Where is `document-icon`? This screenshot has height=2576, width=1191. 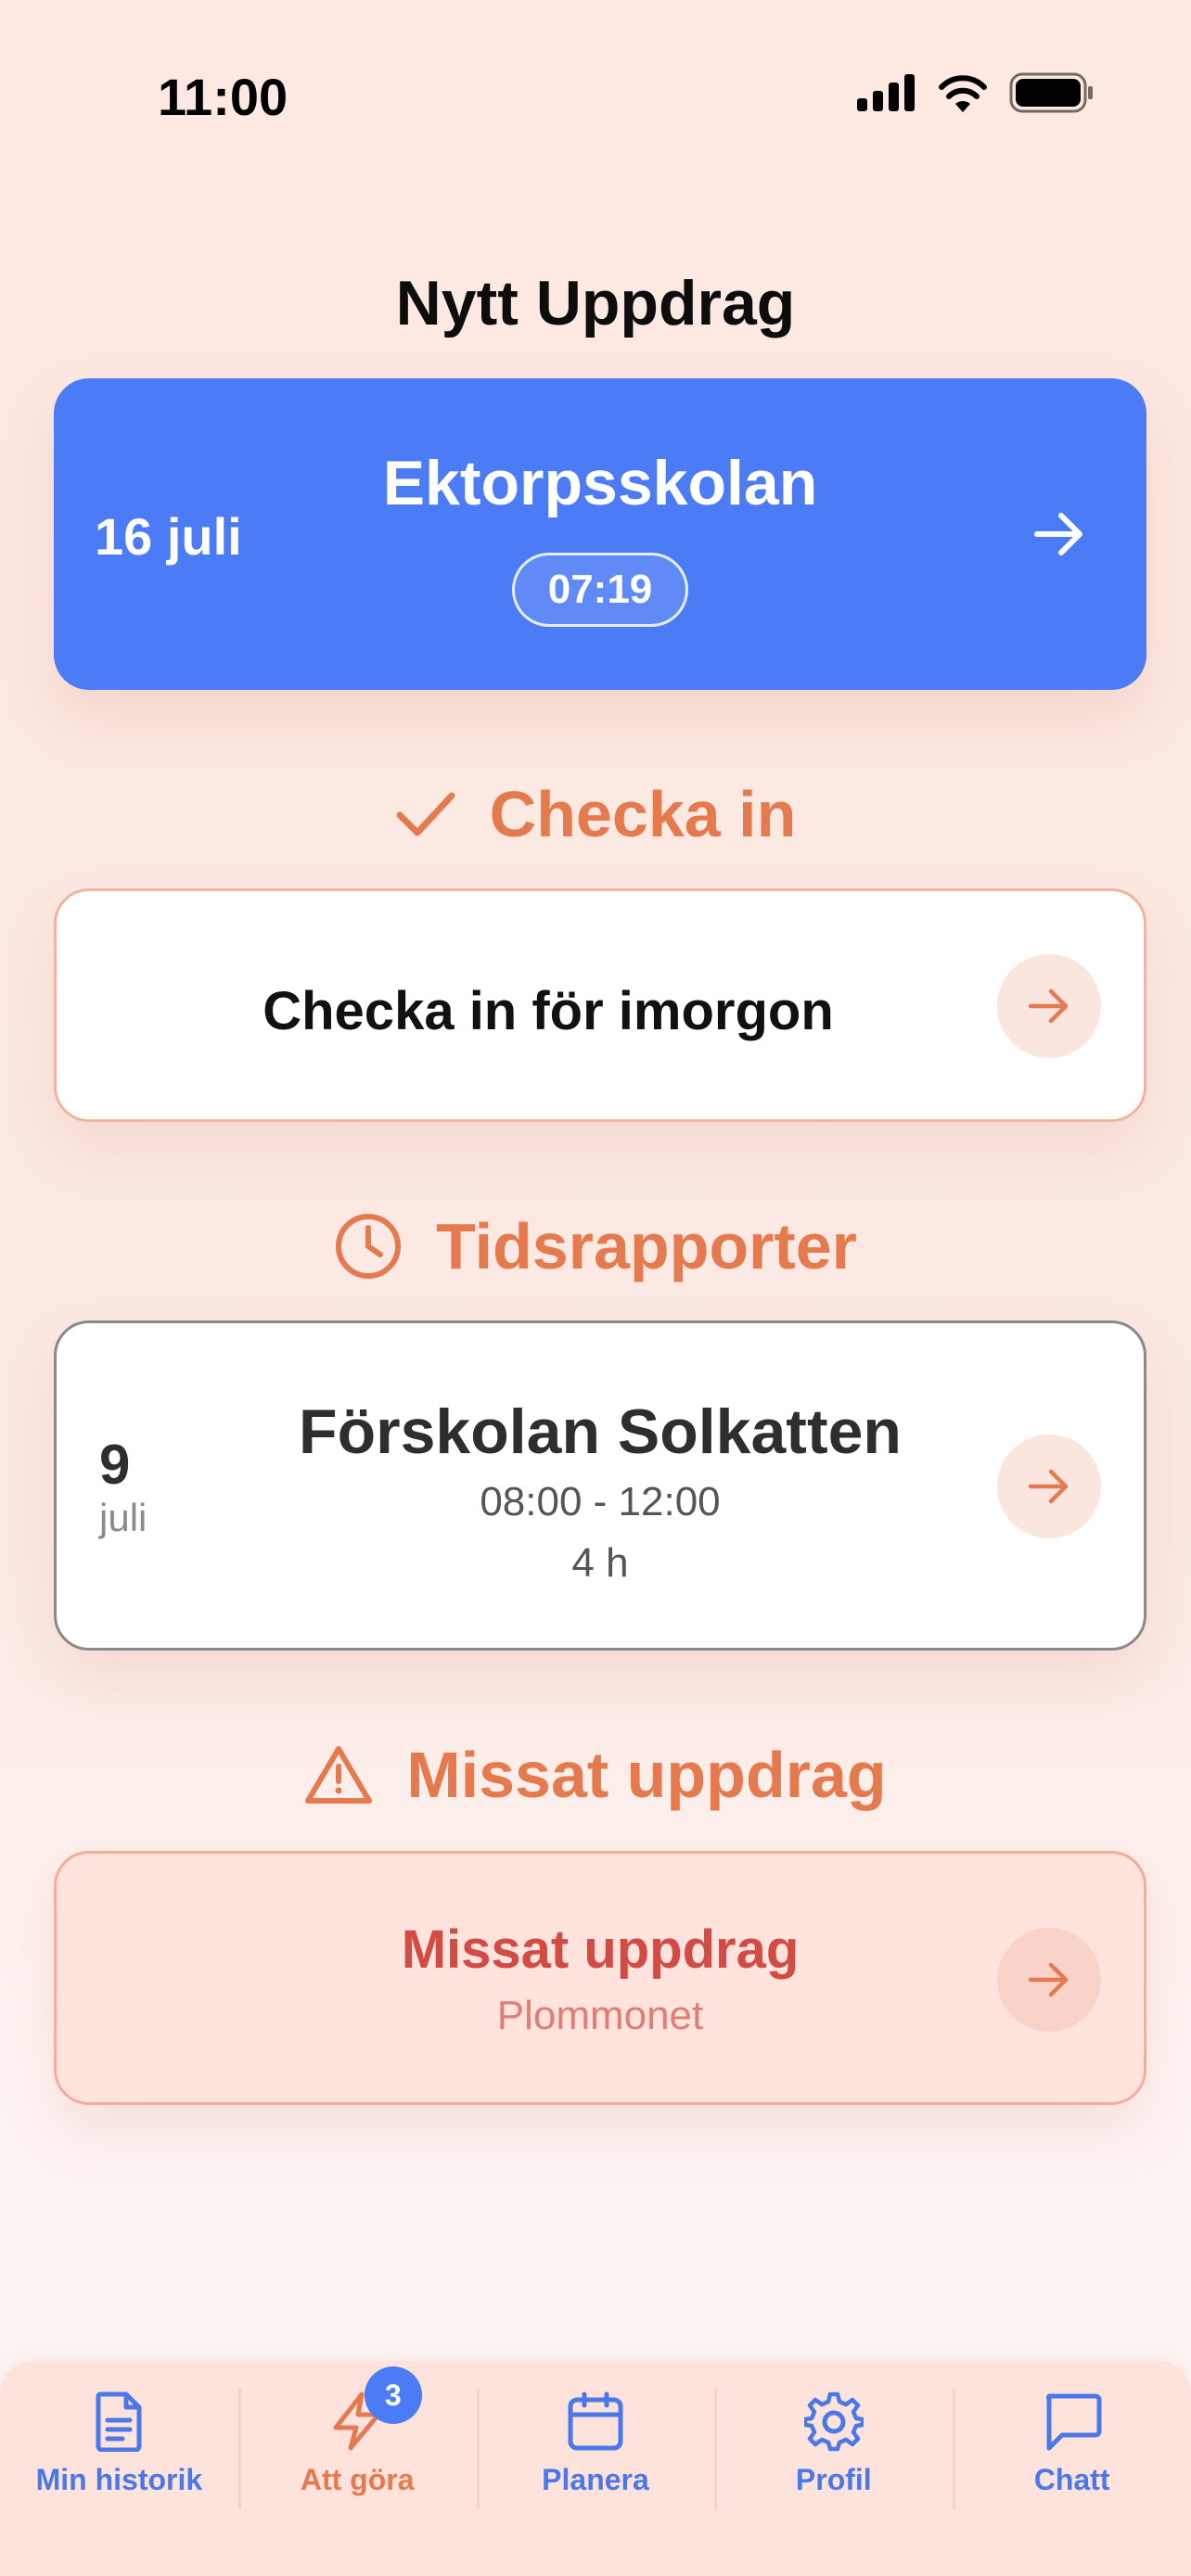
document-icon is located at coordinates (119, 2421).